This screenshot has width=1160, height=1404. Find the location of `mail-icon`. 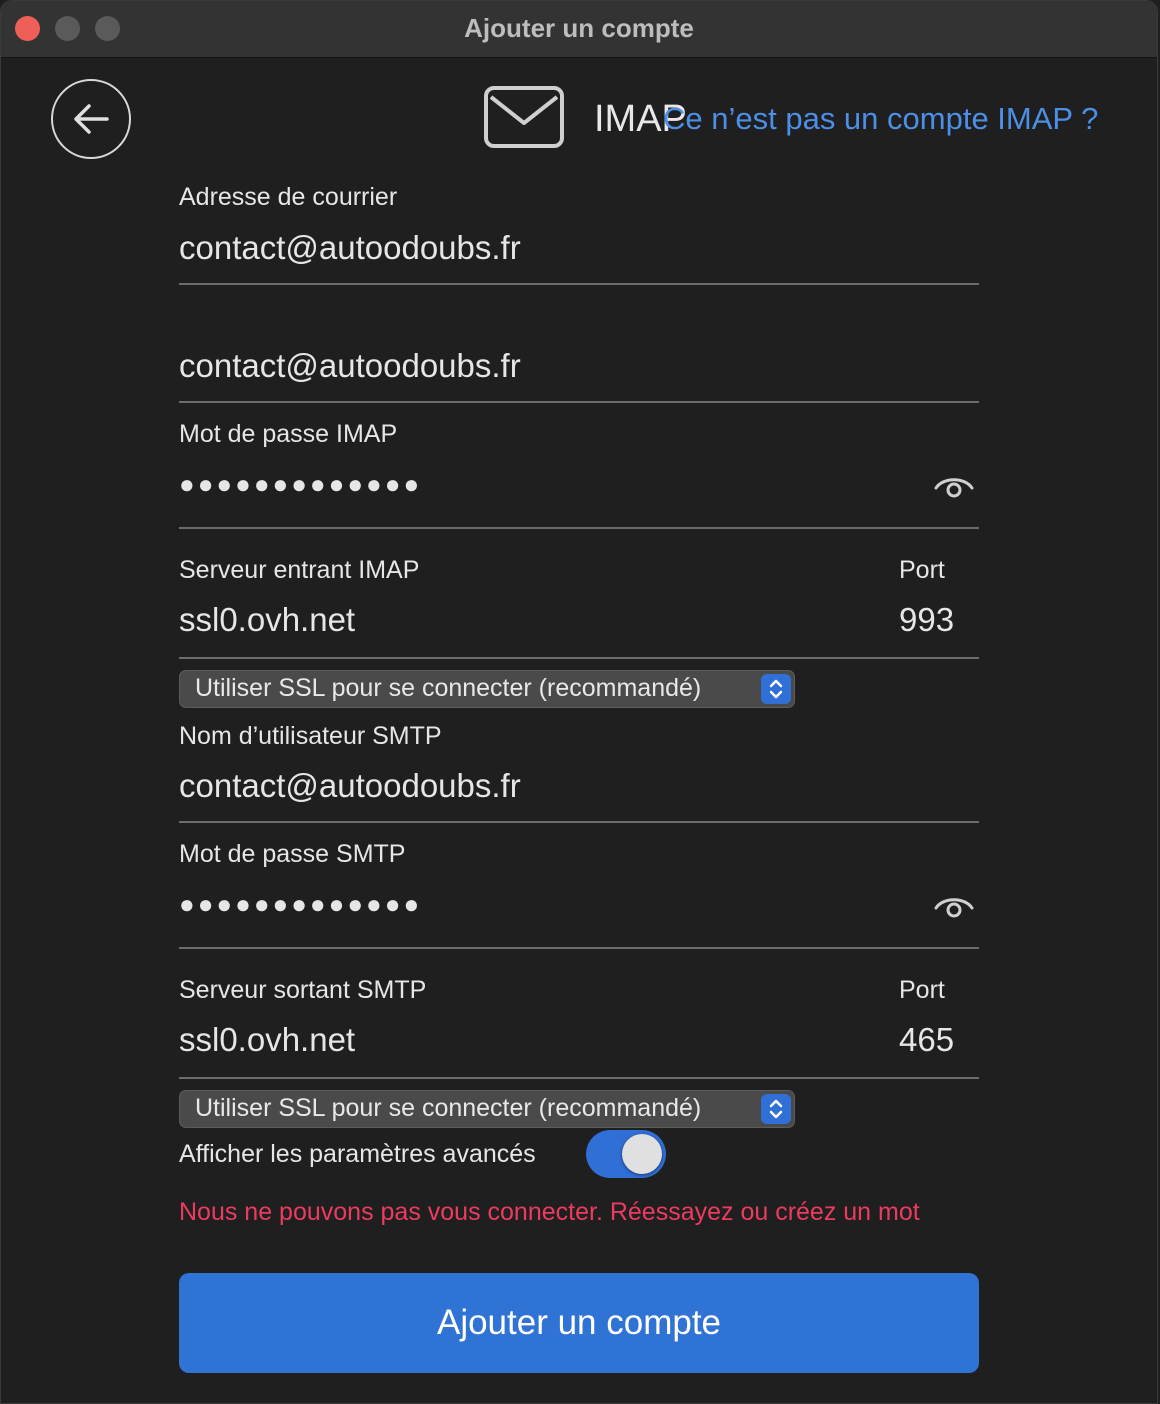

mail-icon is located at coordinates (524, 117).